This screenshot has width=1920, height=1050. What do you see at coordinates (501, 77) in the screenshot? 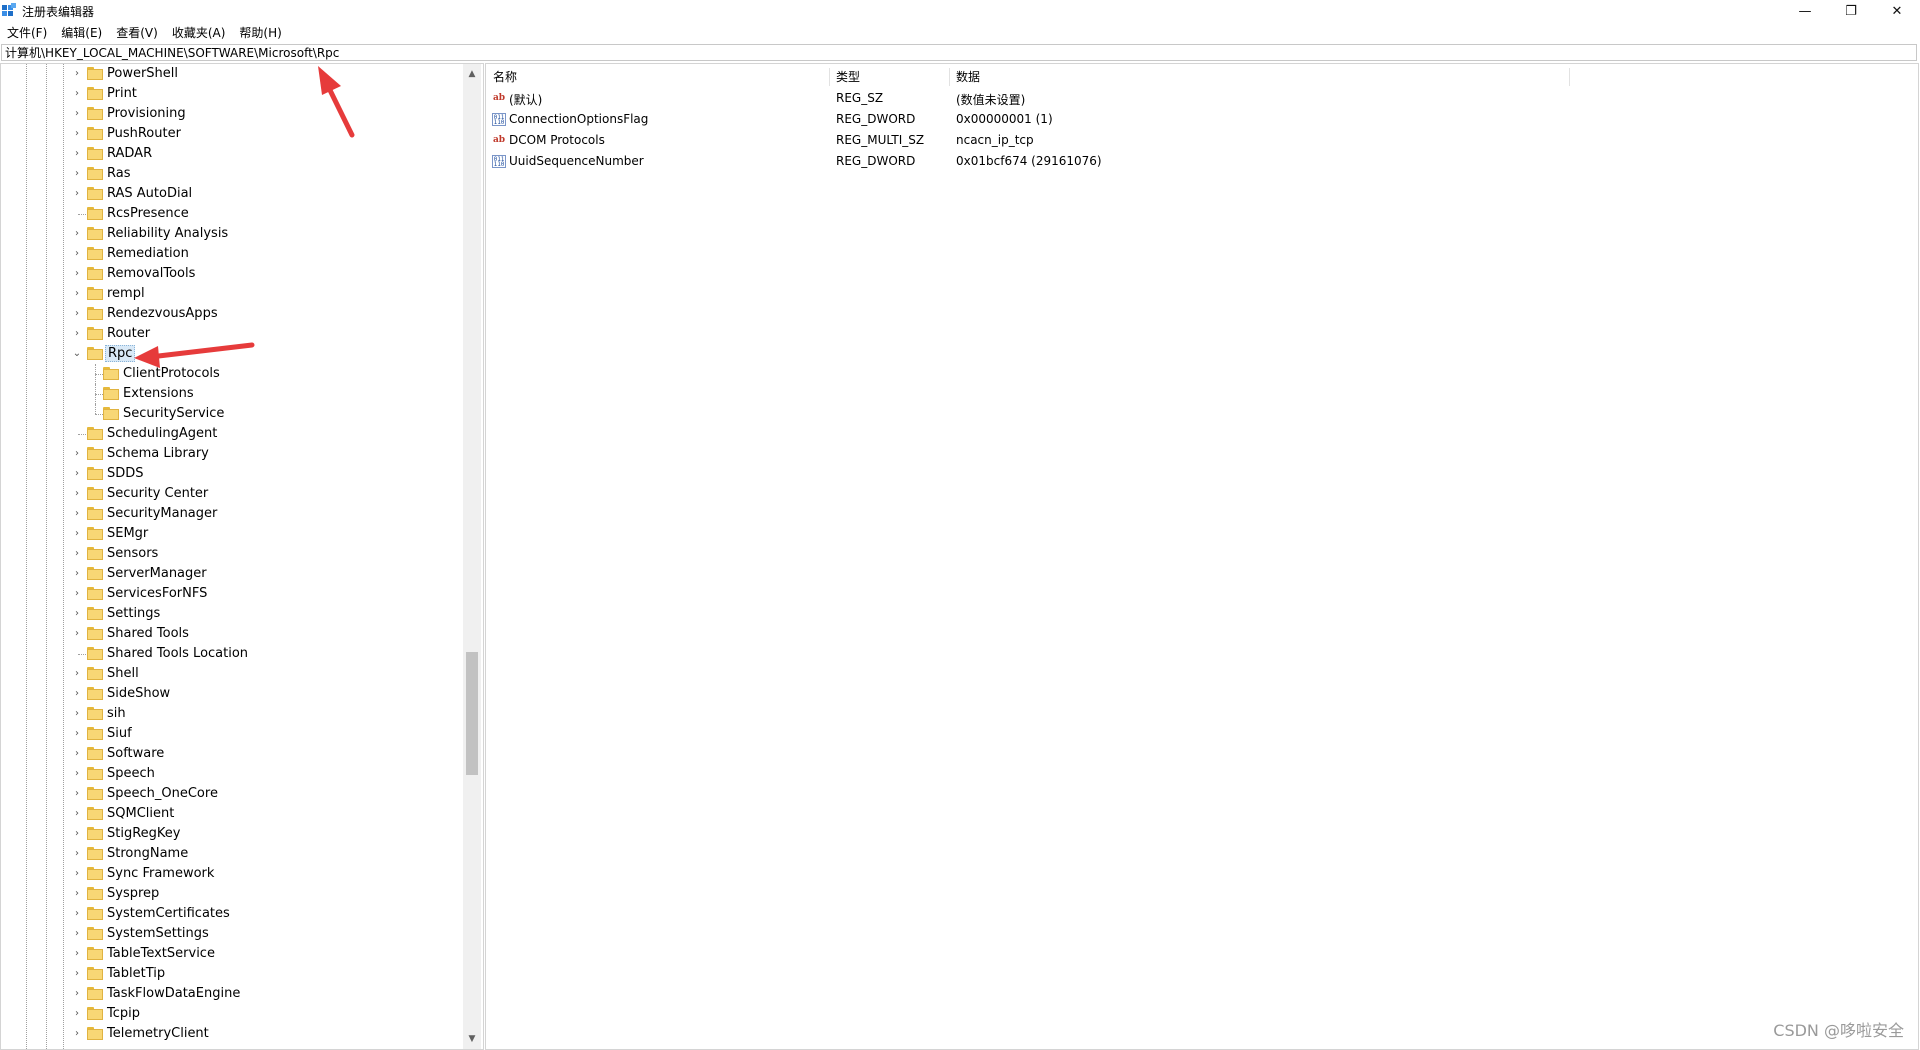
I see `column-name-header: 名称` at bounding box center [501, 77].